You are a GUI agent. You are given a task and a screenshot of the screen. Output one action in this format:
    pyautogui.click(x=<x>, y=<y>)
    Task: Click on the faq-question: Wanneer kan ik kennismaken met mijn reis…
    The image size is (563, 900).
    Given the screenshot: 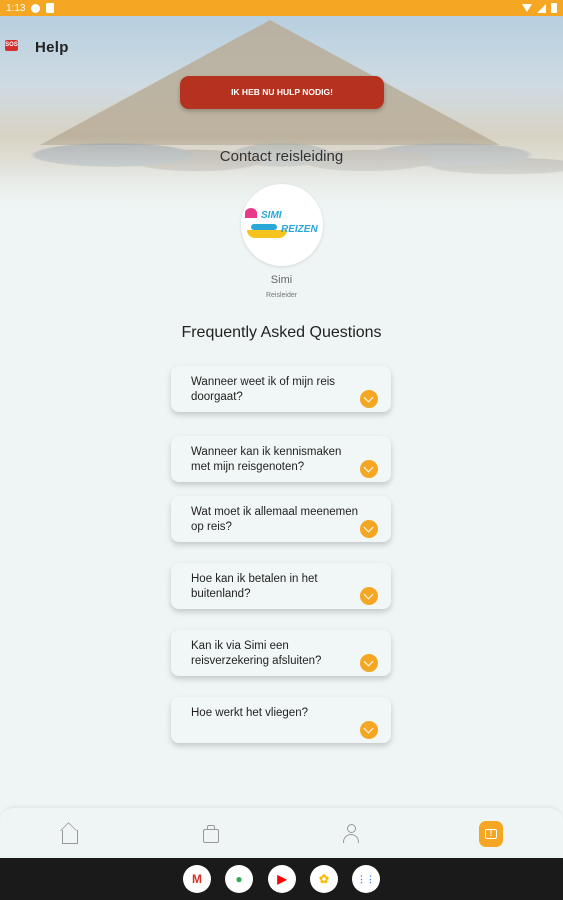 What is the action you would take?
    pyautogui.click(x=266, y=459)
    